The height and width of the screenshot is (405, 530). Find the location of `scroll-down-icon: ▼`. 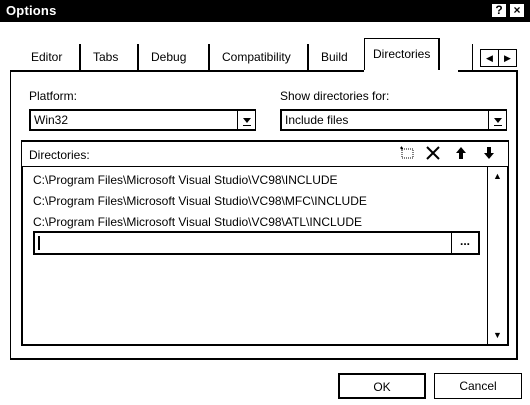

scroll-down-icon: ▼ is located at coordinates (497, 335).